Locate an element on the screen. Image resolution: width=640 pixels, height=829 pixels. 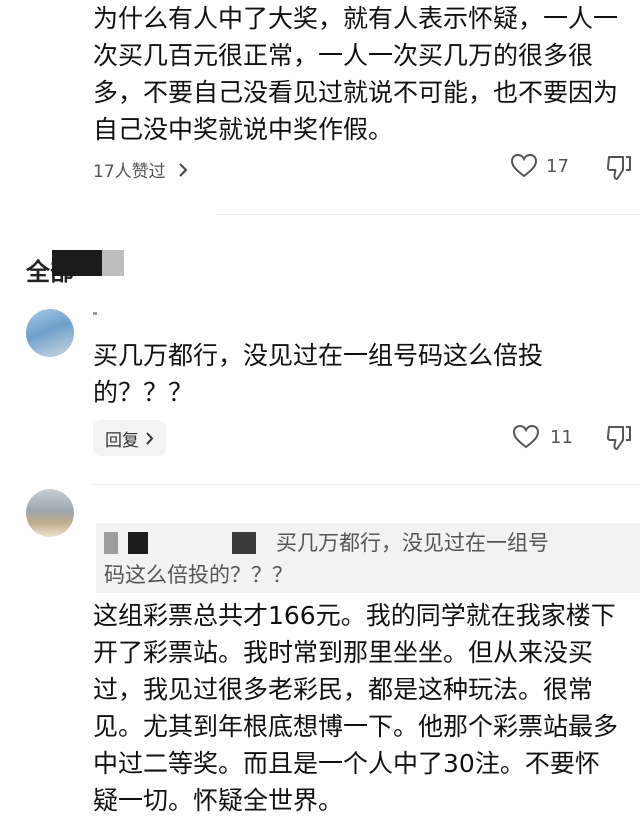
comment-text-line: 多，不要自己没看见过就说不可能，也不要因为 is located at coordinates (356, 92).